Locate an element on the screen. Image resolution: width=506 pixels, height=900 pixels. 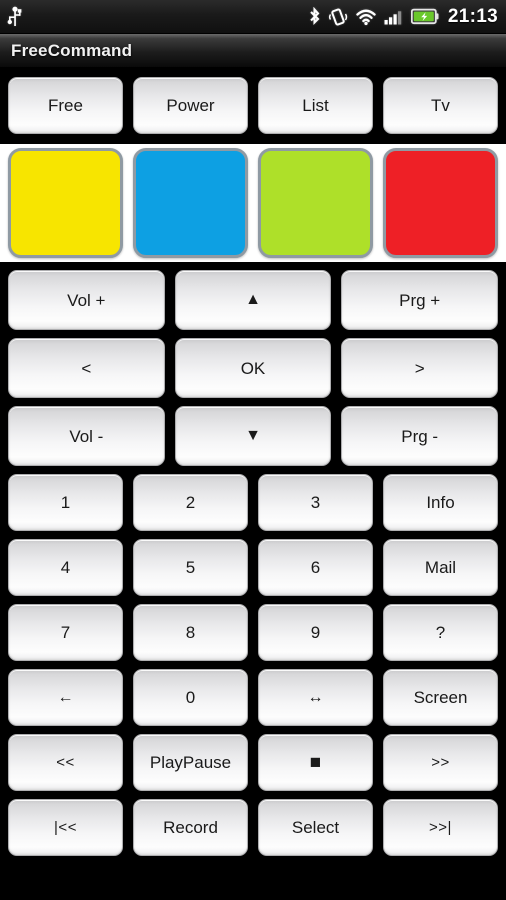
right-arrow-icon: > is located at coordinates (419, 368).